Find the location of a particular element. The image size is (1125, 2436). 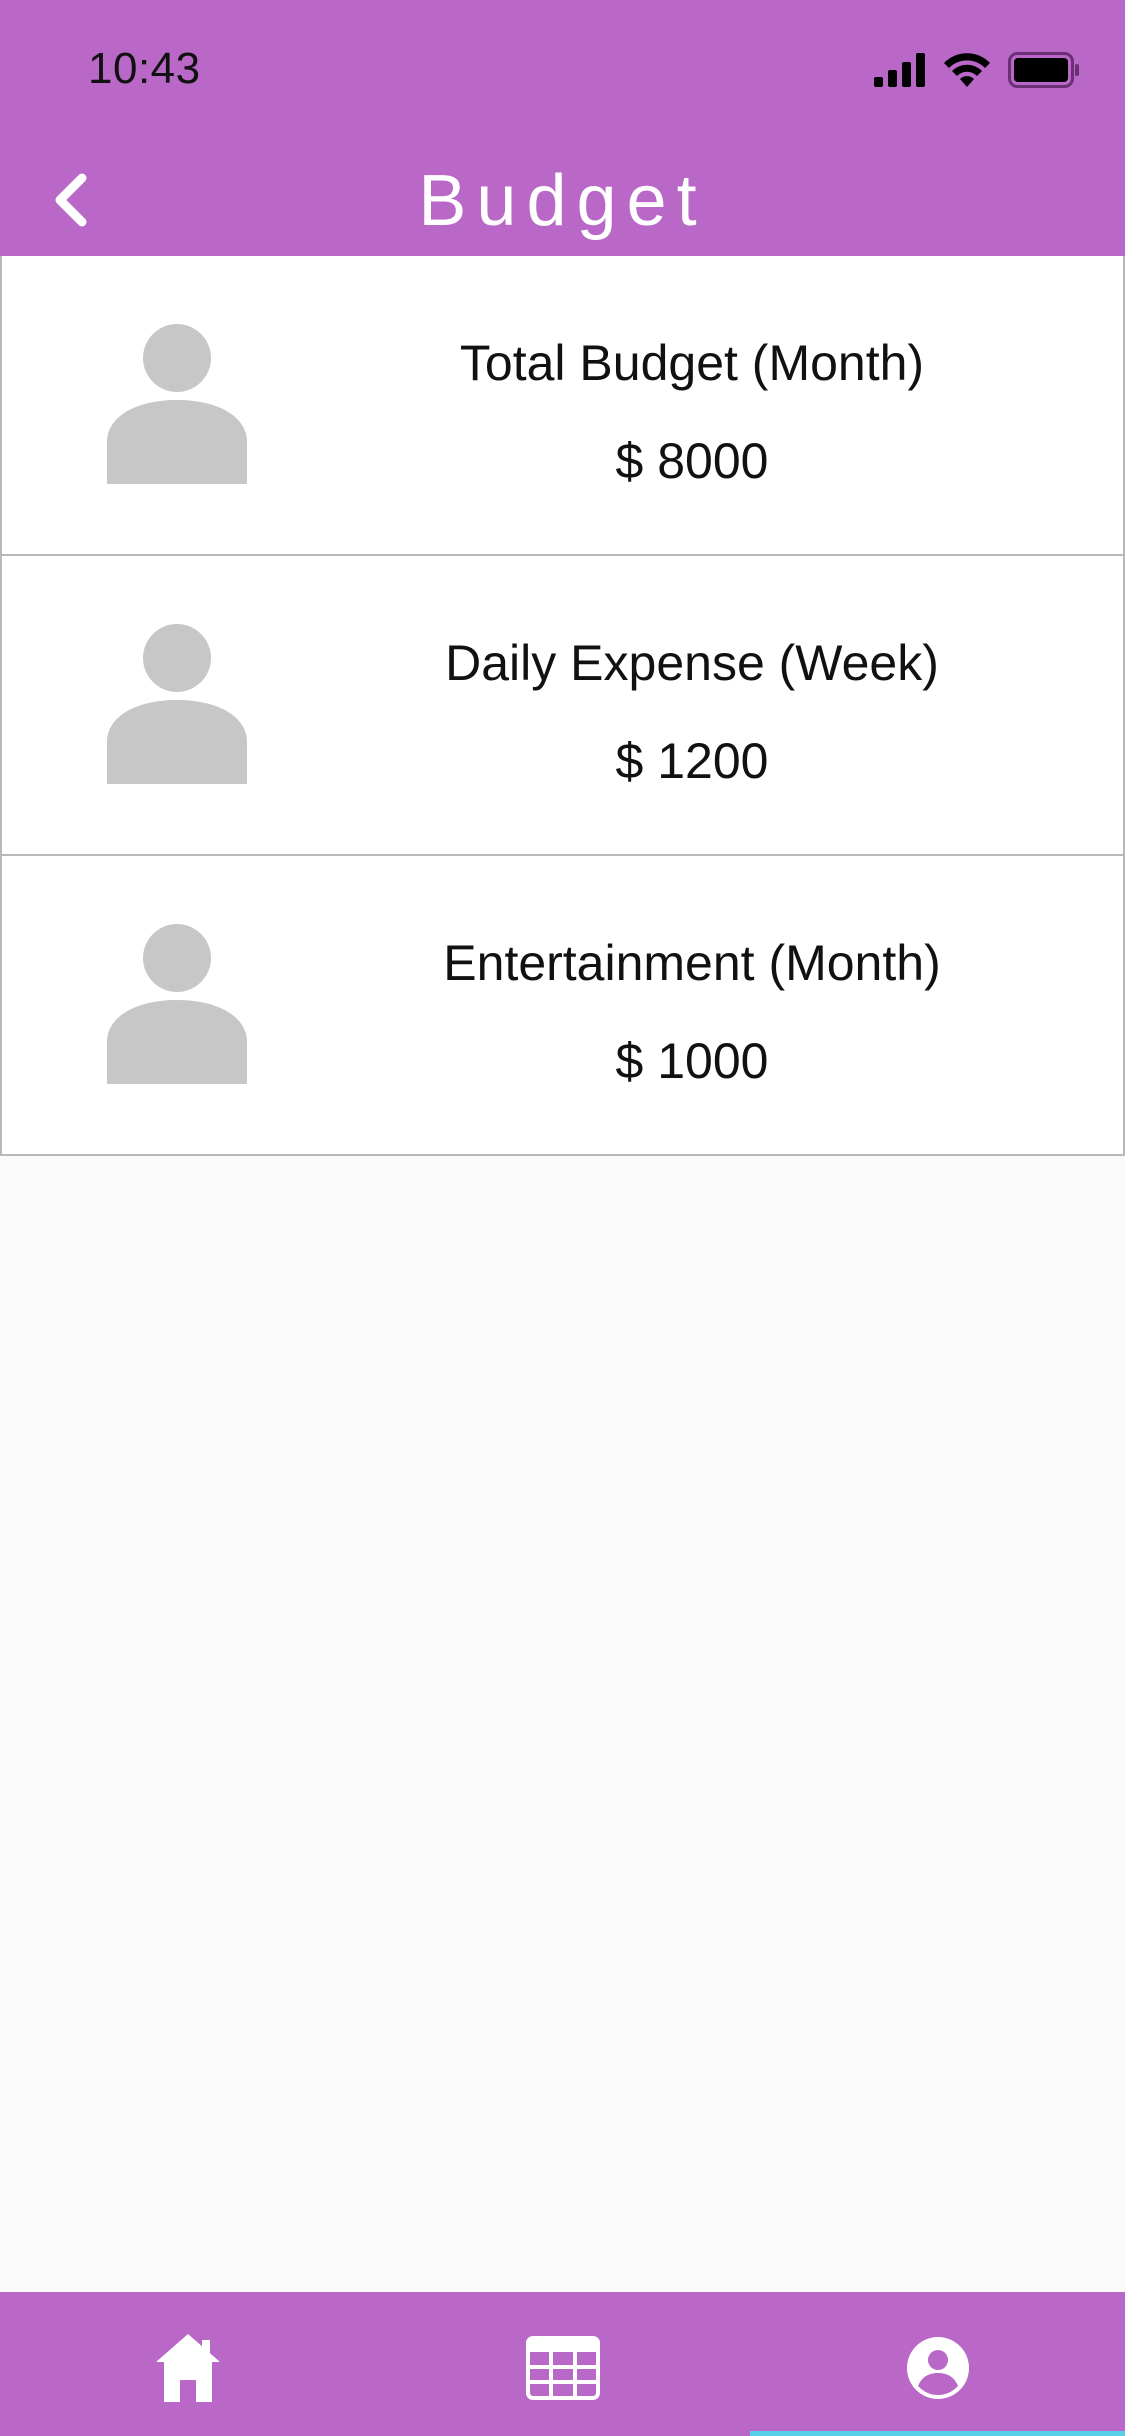

selected-tab-indicator is located at coordinates (937, 2433).